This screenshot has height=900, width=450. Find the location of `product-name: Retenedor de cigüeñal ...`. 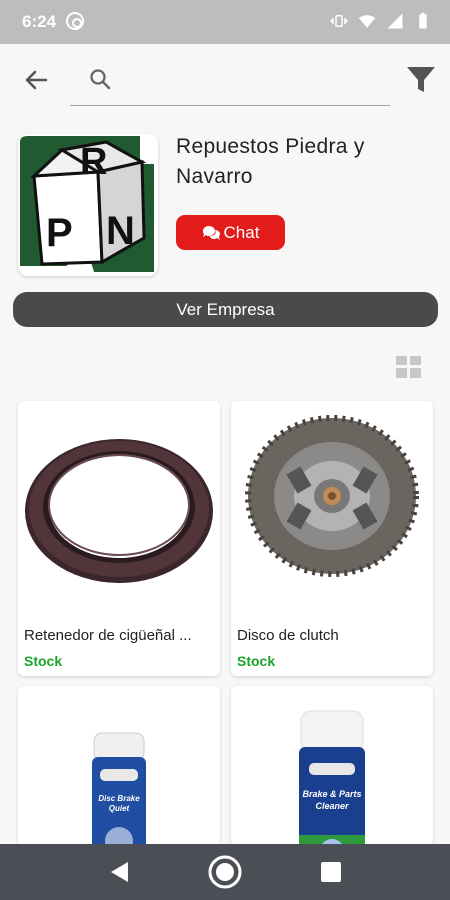

product-name: Retenedor de cigüeñal ... is located at coordinates (108, 635).